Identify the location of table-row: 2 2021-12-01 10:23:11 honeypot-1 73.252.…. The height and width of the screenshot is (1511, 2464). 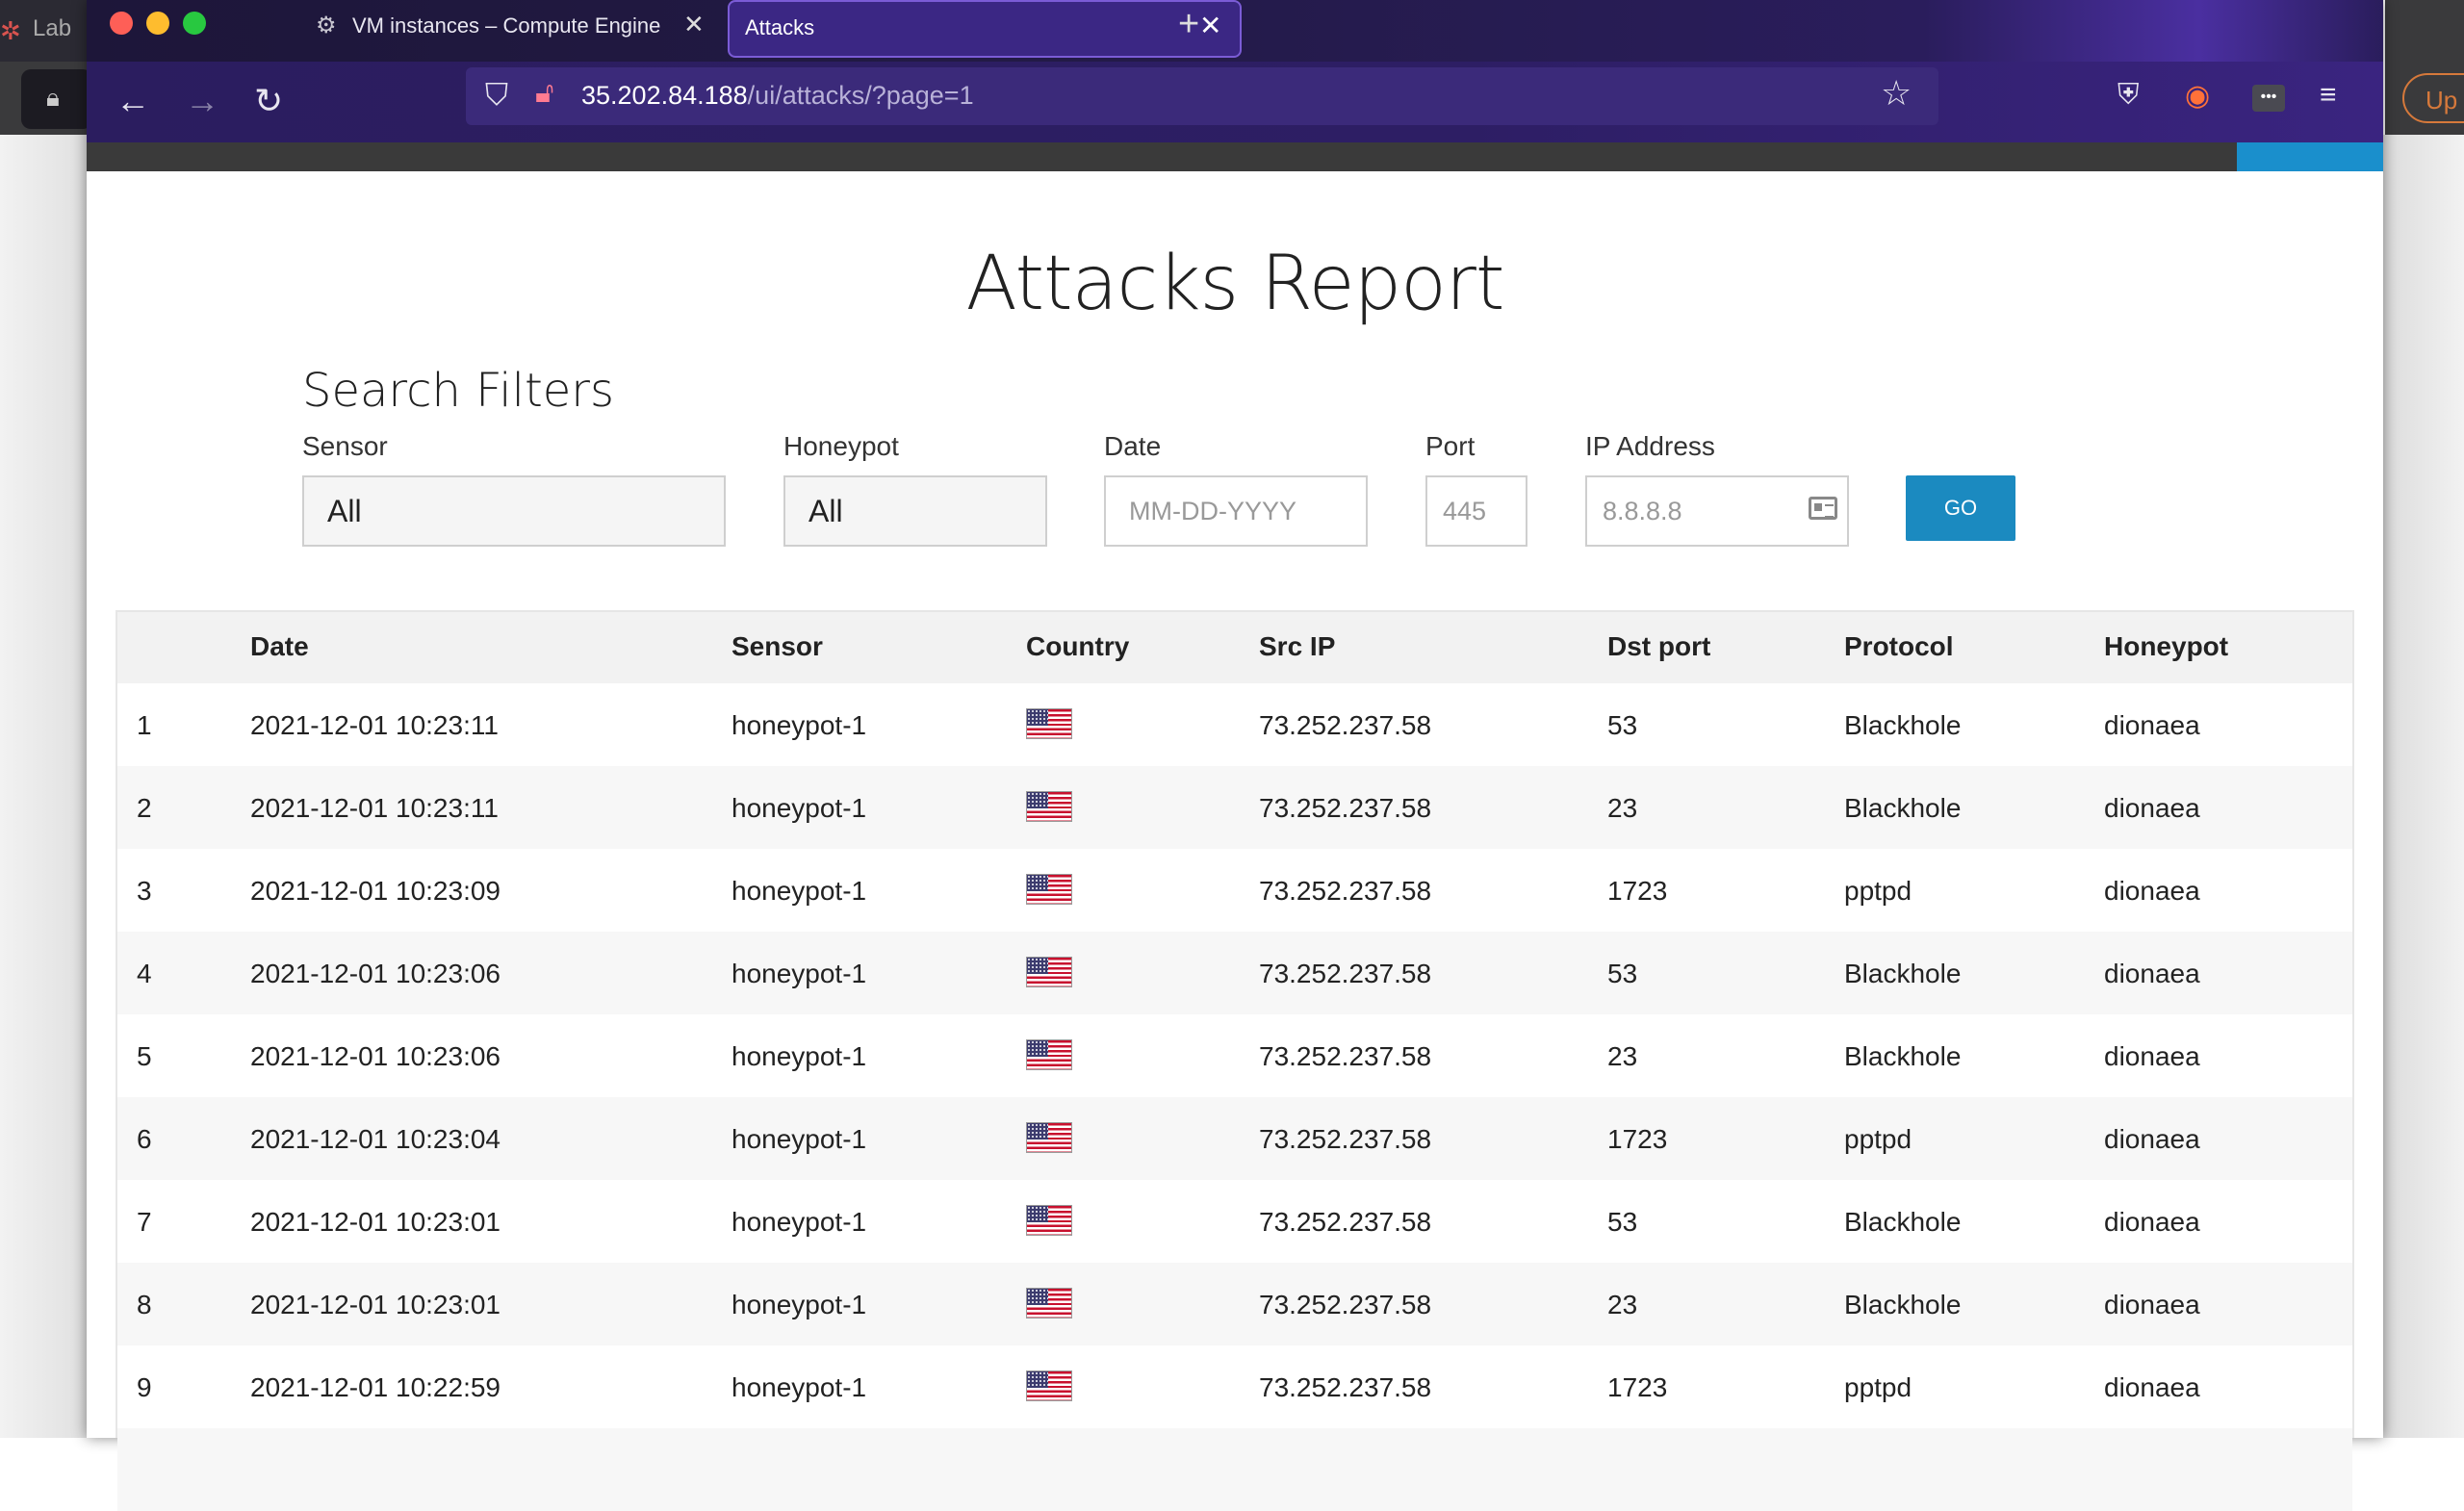
(1234, 807).